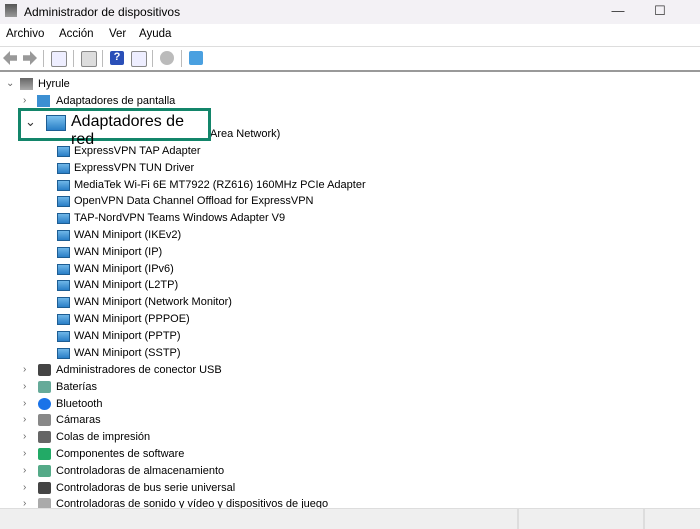 Image resolution: width=700 pixels, height=529 pixels. What do you see at coordinates (59, 59) in the screenshot?
I see `show-hide-tree-icon` at bounding box center [59, 59].